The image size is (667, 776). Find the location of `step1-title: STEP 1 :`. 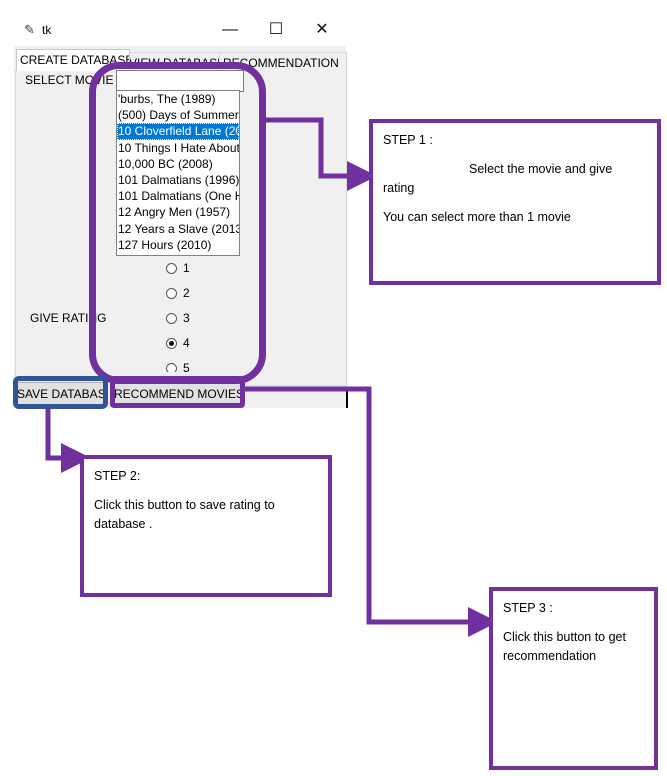

step1-title: STEP 1 : is located at coordinates (408, 140).